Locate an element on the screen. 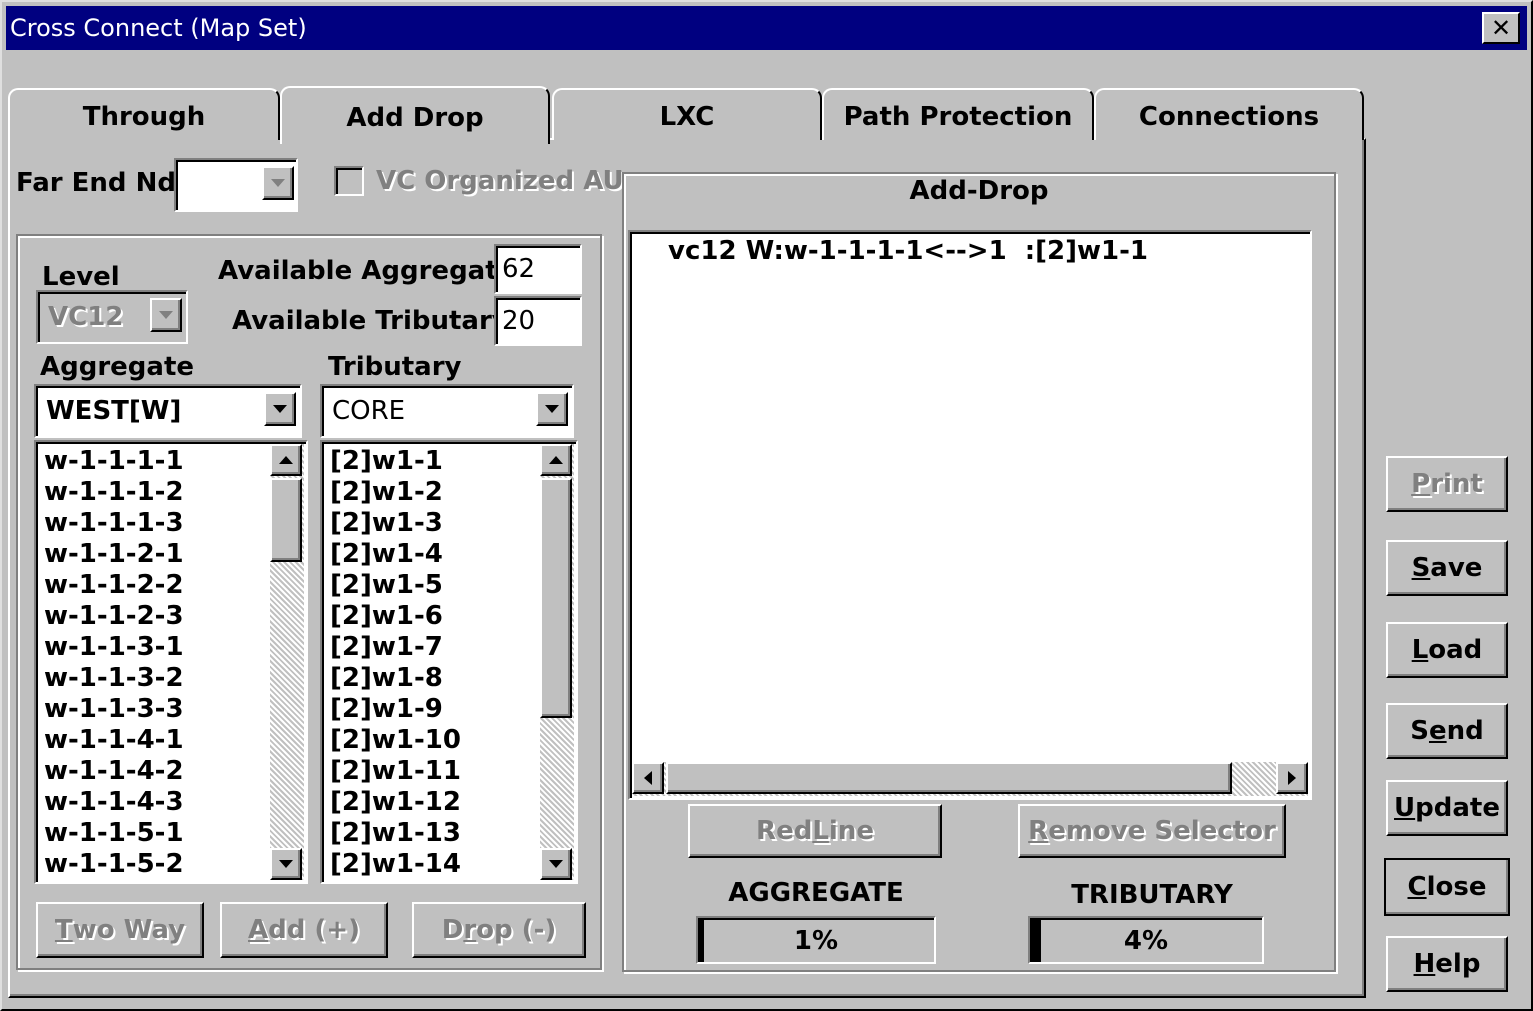  aggregate-scrollbar is located at coordinates (287, 662).